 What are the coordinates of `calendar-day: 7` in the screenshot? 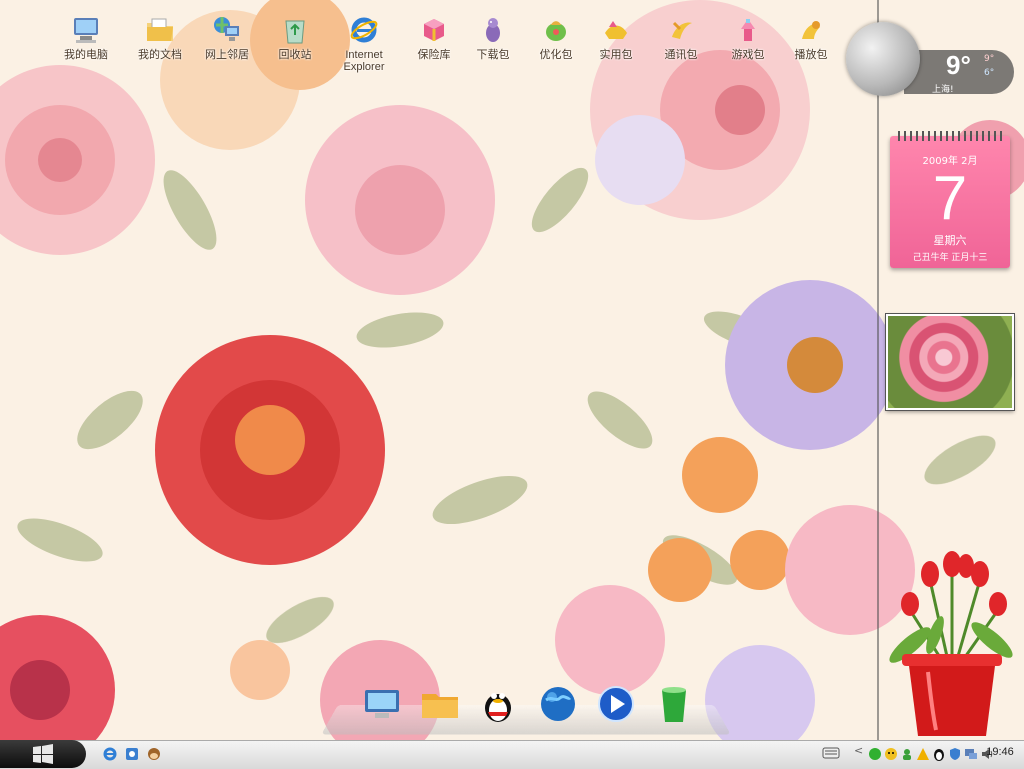 It's located at (950, 198).